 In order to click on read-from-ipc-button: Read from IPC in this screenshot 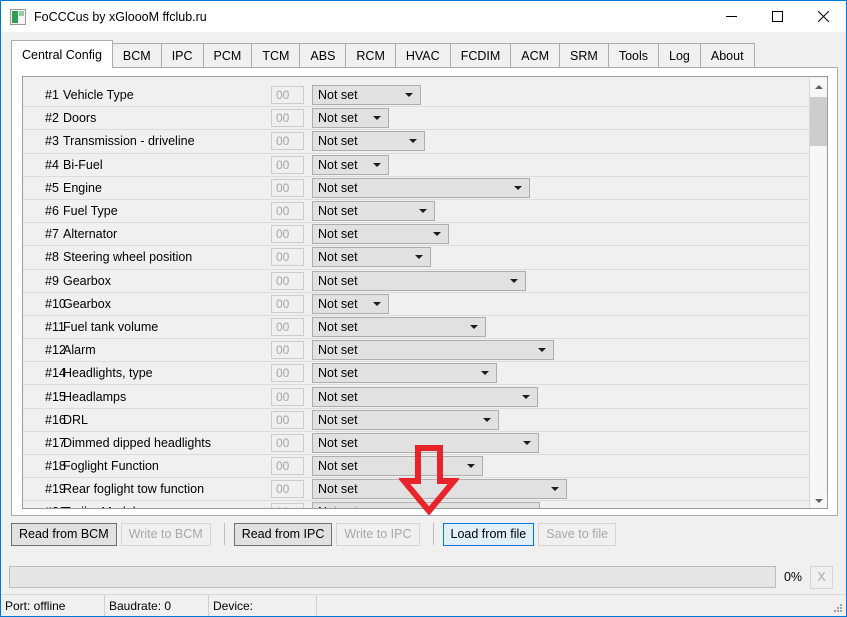, I will do `click(283, 534)`.